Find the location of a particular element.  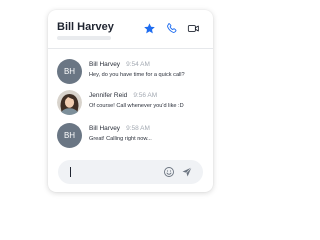

message-meta: Bill Harvey 9:54 AM is located at coordinates (119, 64).